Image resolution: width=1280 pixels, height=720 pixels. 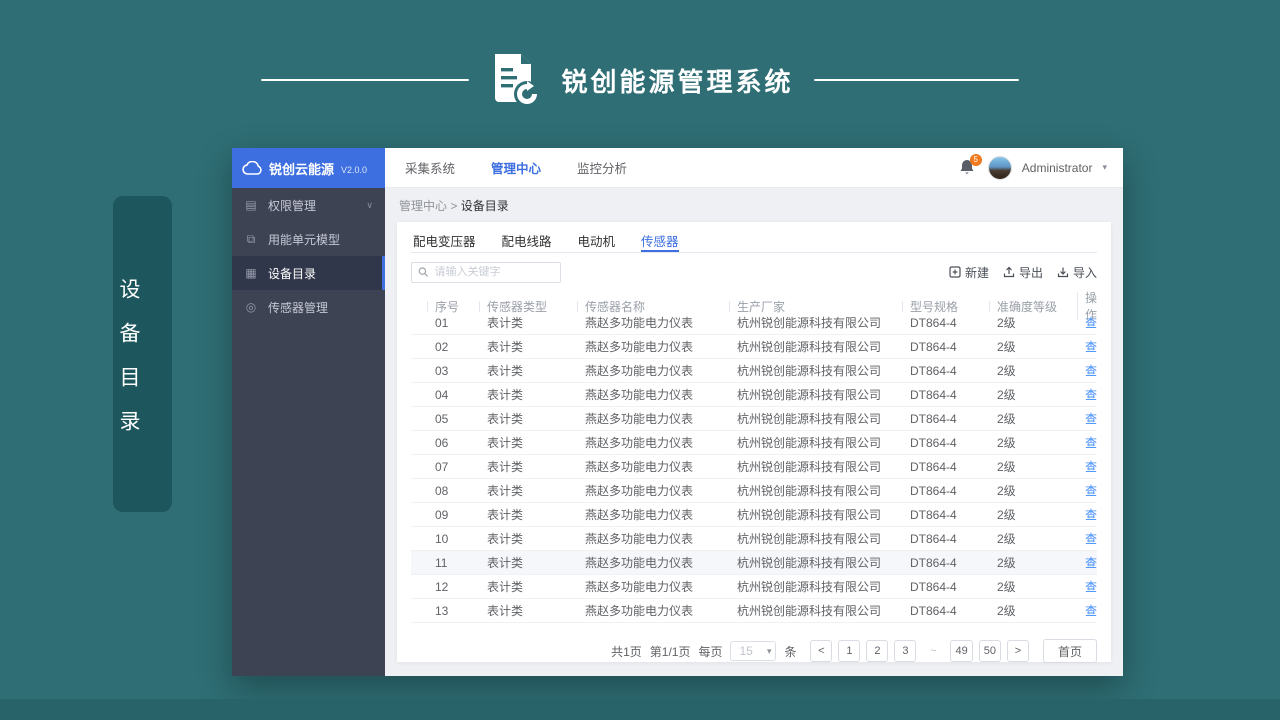 I want to click on table-header-cell: 型号规格, so click(x=945, y=306).